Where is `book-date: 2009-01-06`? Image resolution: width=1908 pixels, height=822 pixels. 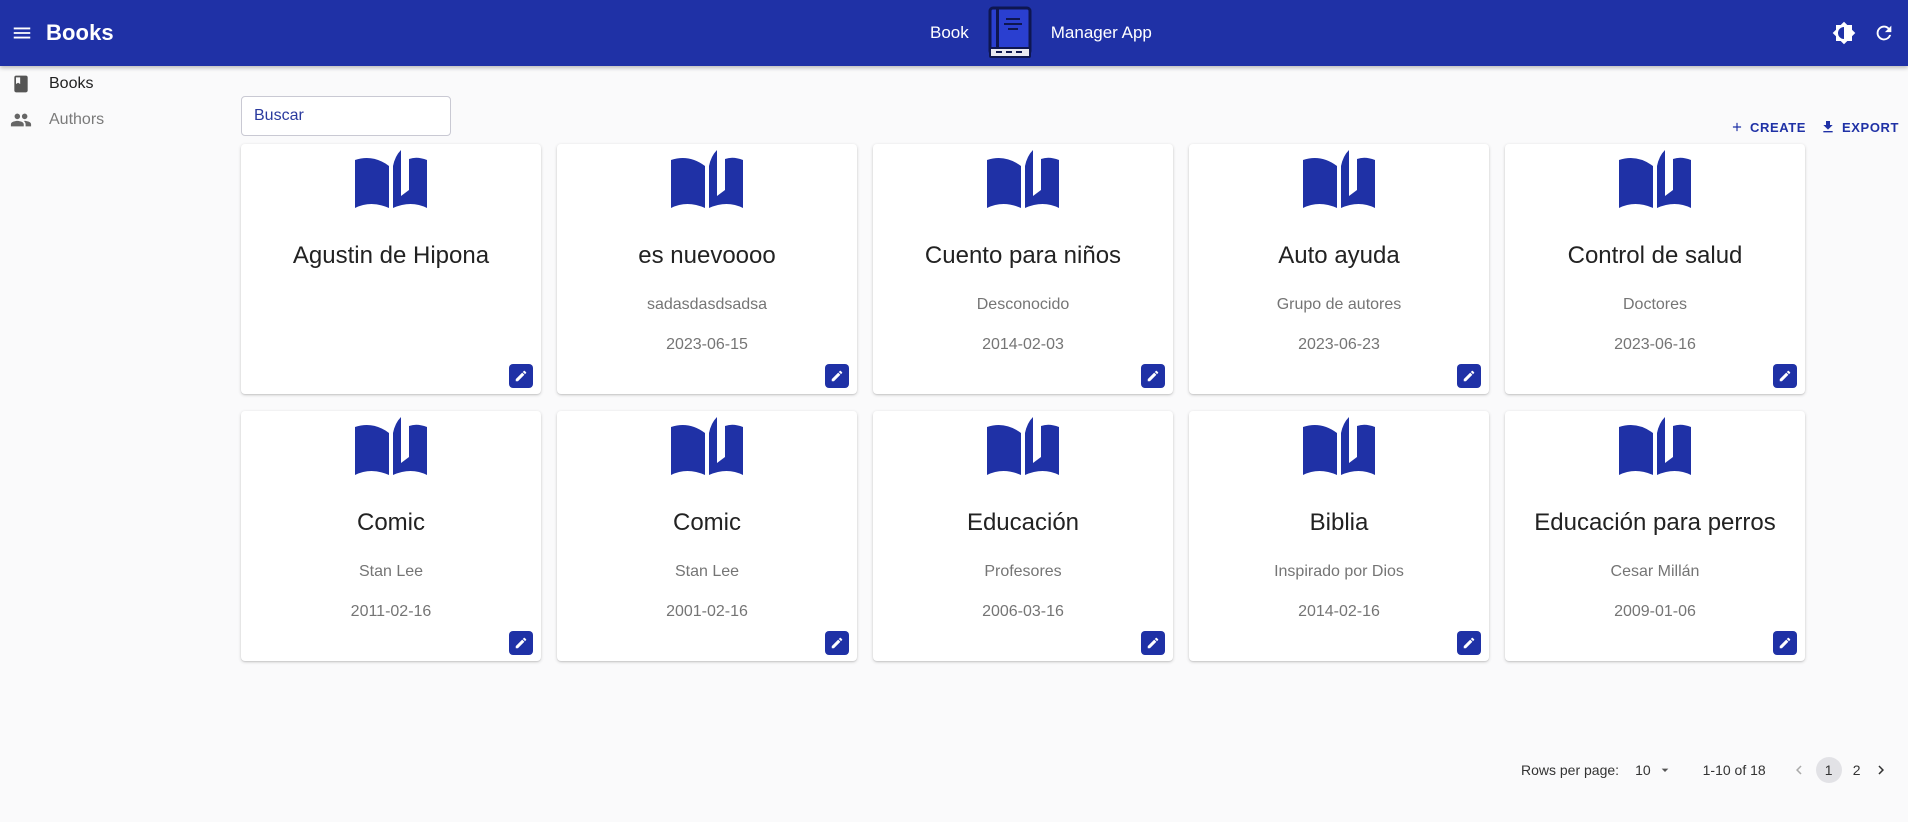
book-date: 2009-01-06 is located at coordinates (1655, 611).